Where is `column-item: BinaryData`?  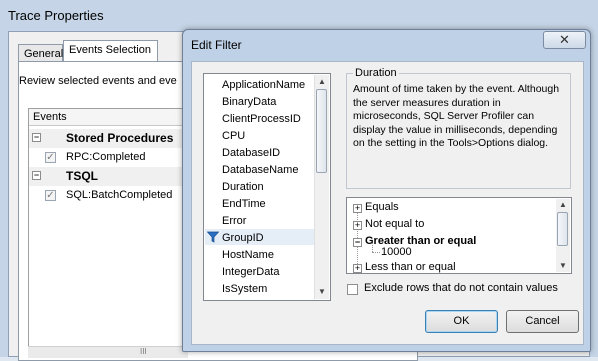 column-item: BinaryData is located at coordinates (249, 102).